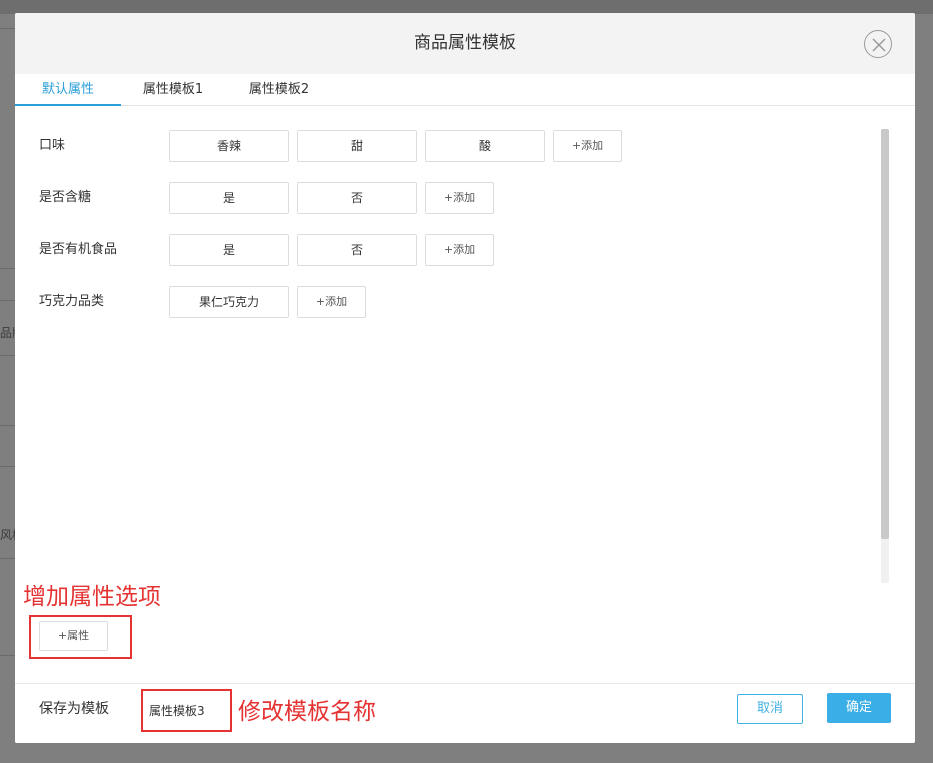 The image size is (933, 763). I want to click on scrollbar-thumb, so click(885, 334).